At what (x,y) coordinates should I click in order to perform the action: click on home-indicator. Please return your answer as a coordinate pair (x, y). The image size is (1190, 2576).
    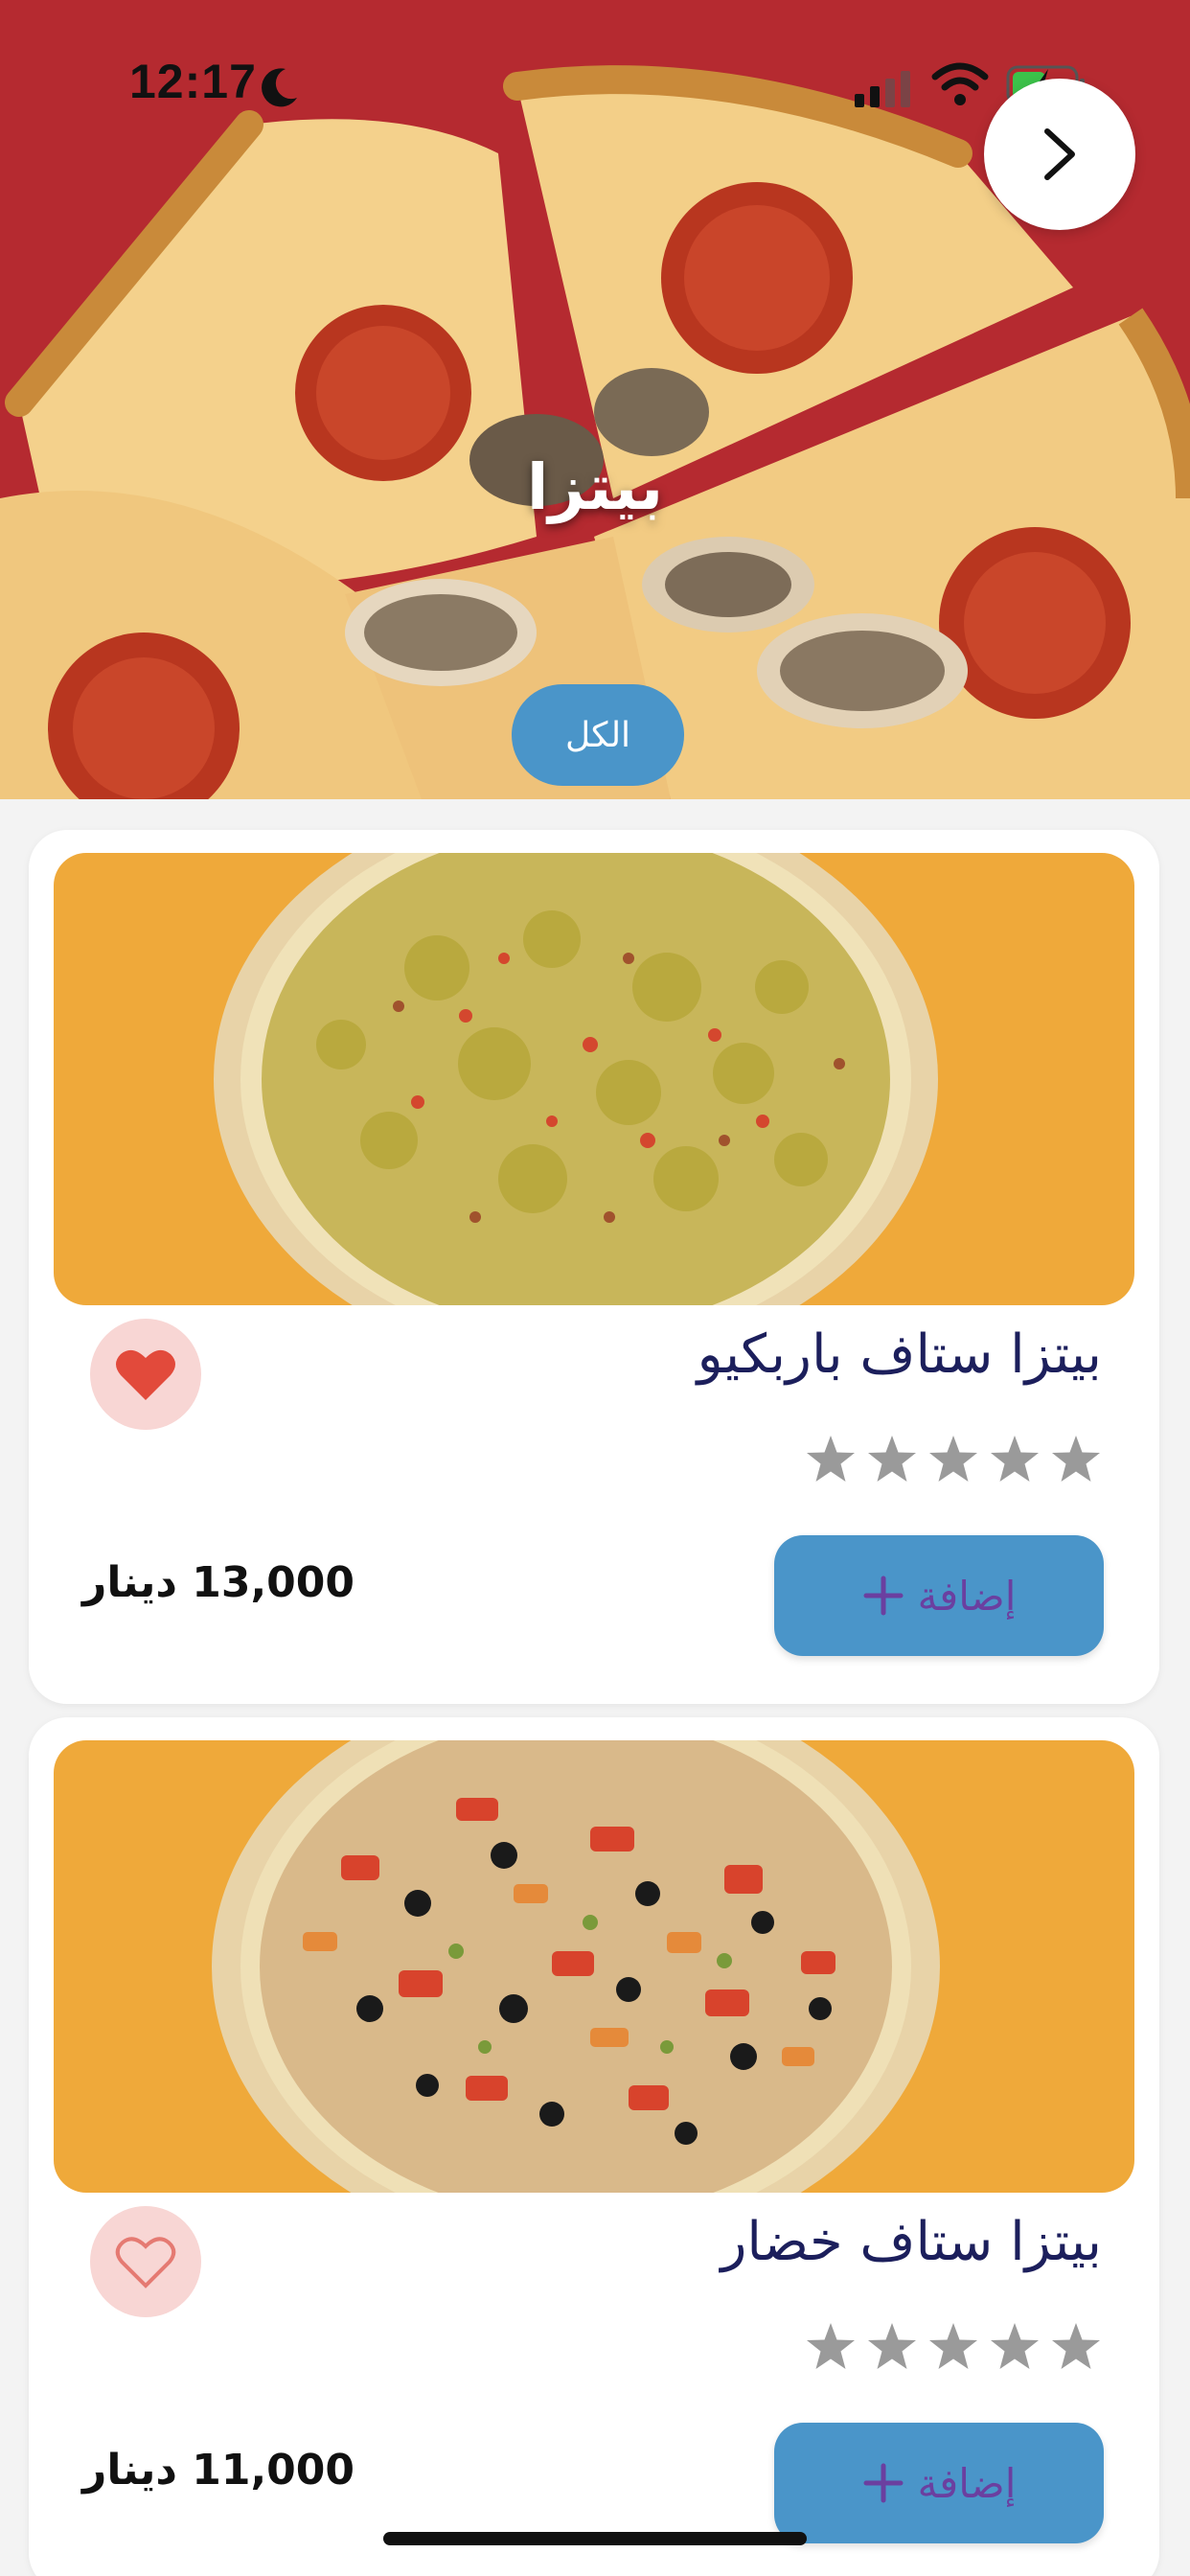
    Looking at the image, I should click on (595, 2538).